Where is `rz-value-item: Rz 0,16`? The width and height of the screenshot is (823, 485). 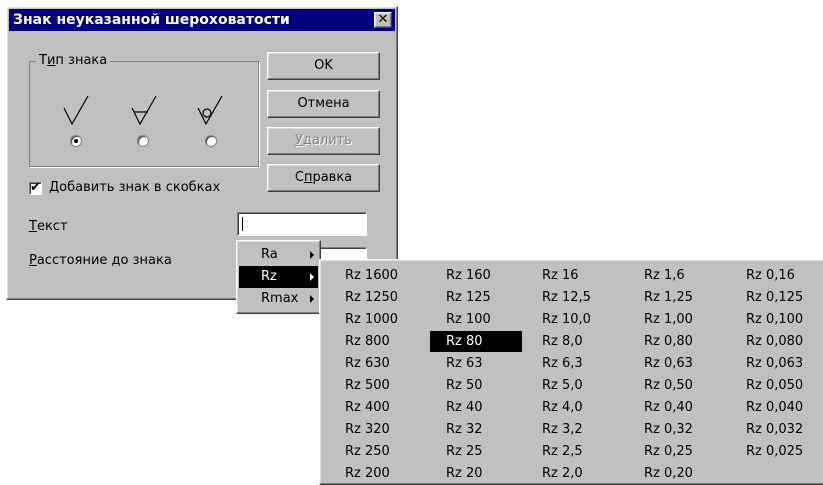
rz-value-item: Rz 0,16 is located at coordinates (776, 275).